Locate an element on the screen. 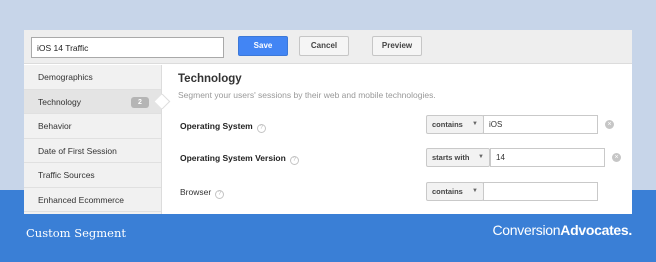 The width and height of the screenshot is (656, 262). sidebar-item-behavior: Behavior is located at coordinates (92, 126).